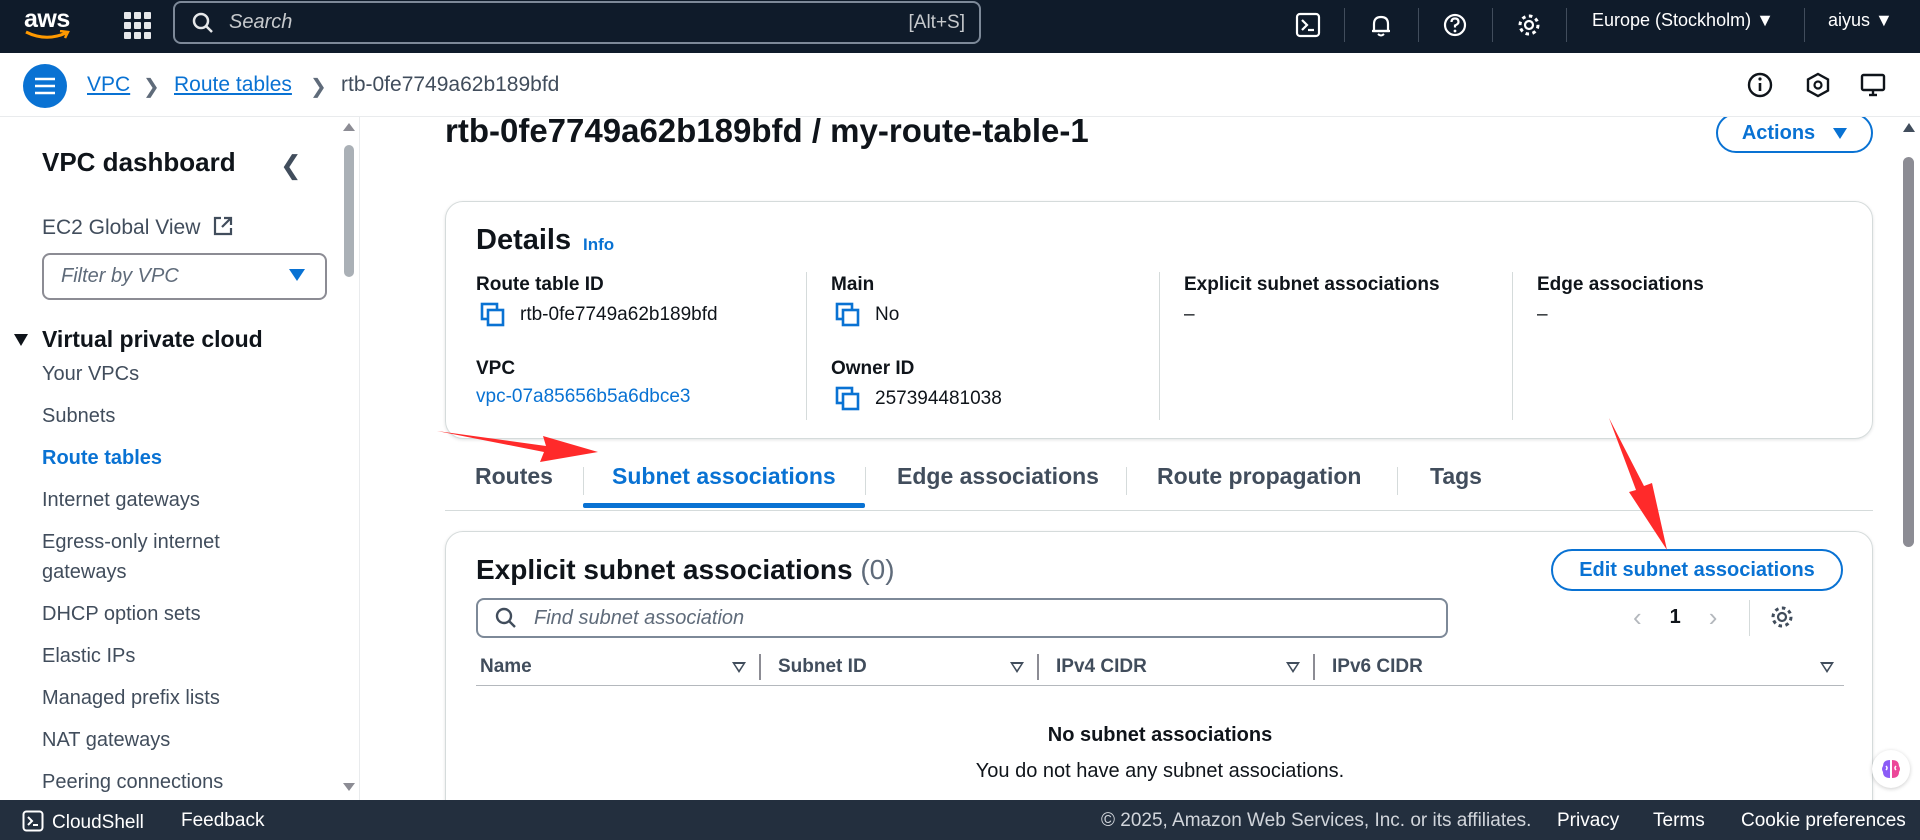 Image resolution: width=1920 pixels, height=840 pixels. I want to click on explicit-subnet-associations-label: Explicit subnet associations, so click(1312, 284).